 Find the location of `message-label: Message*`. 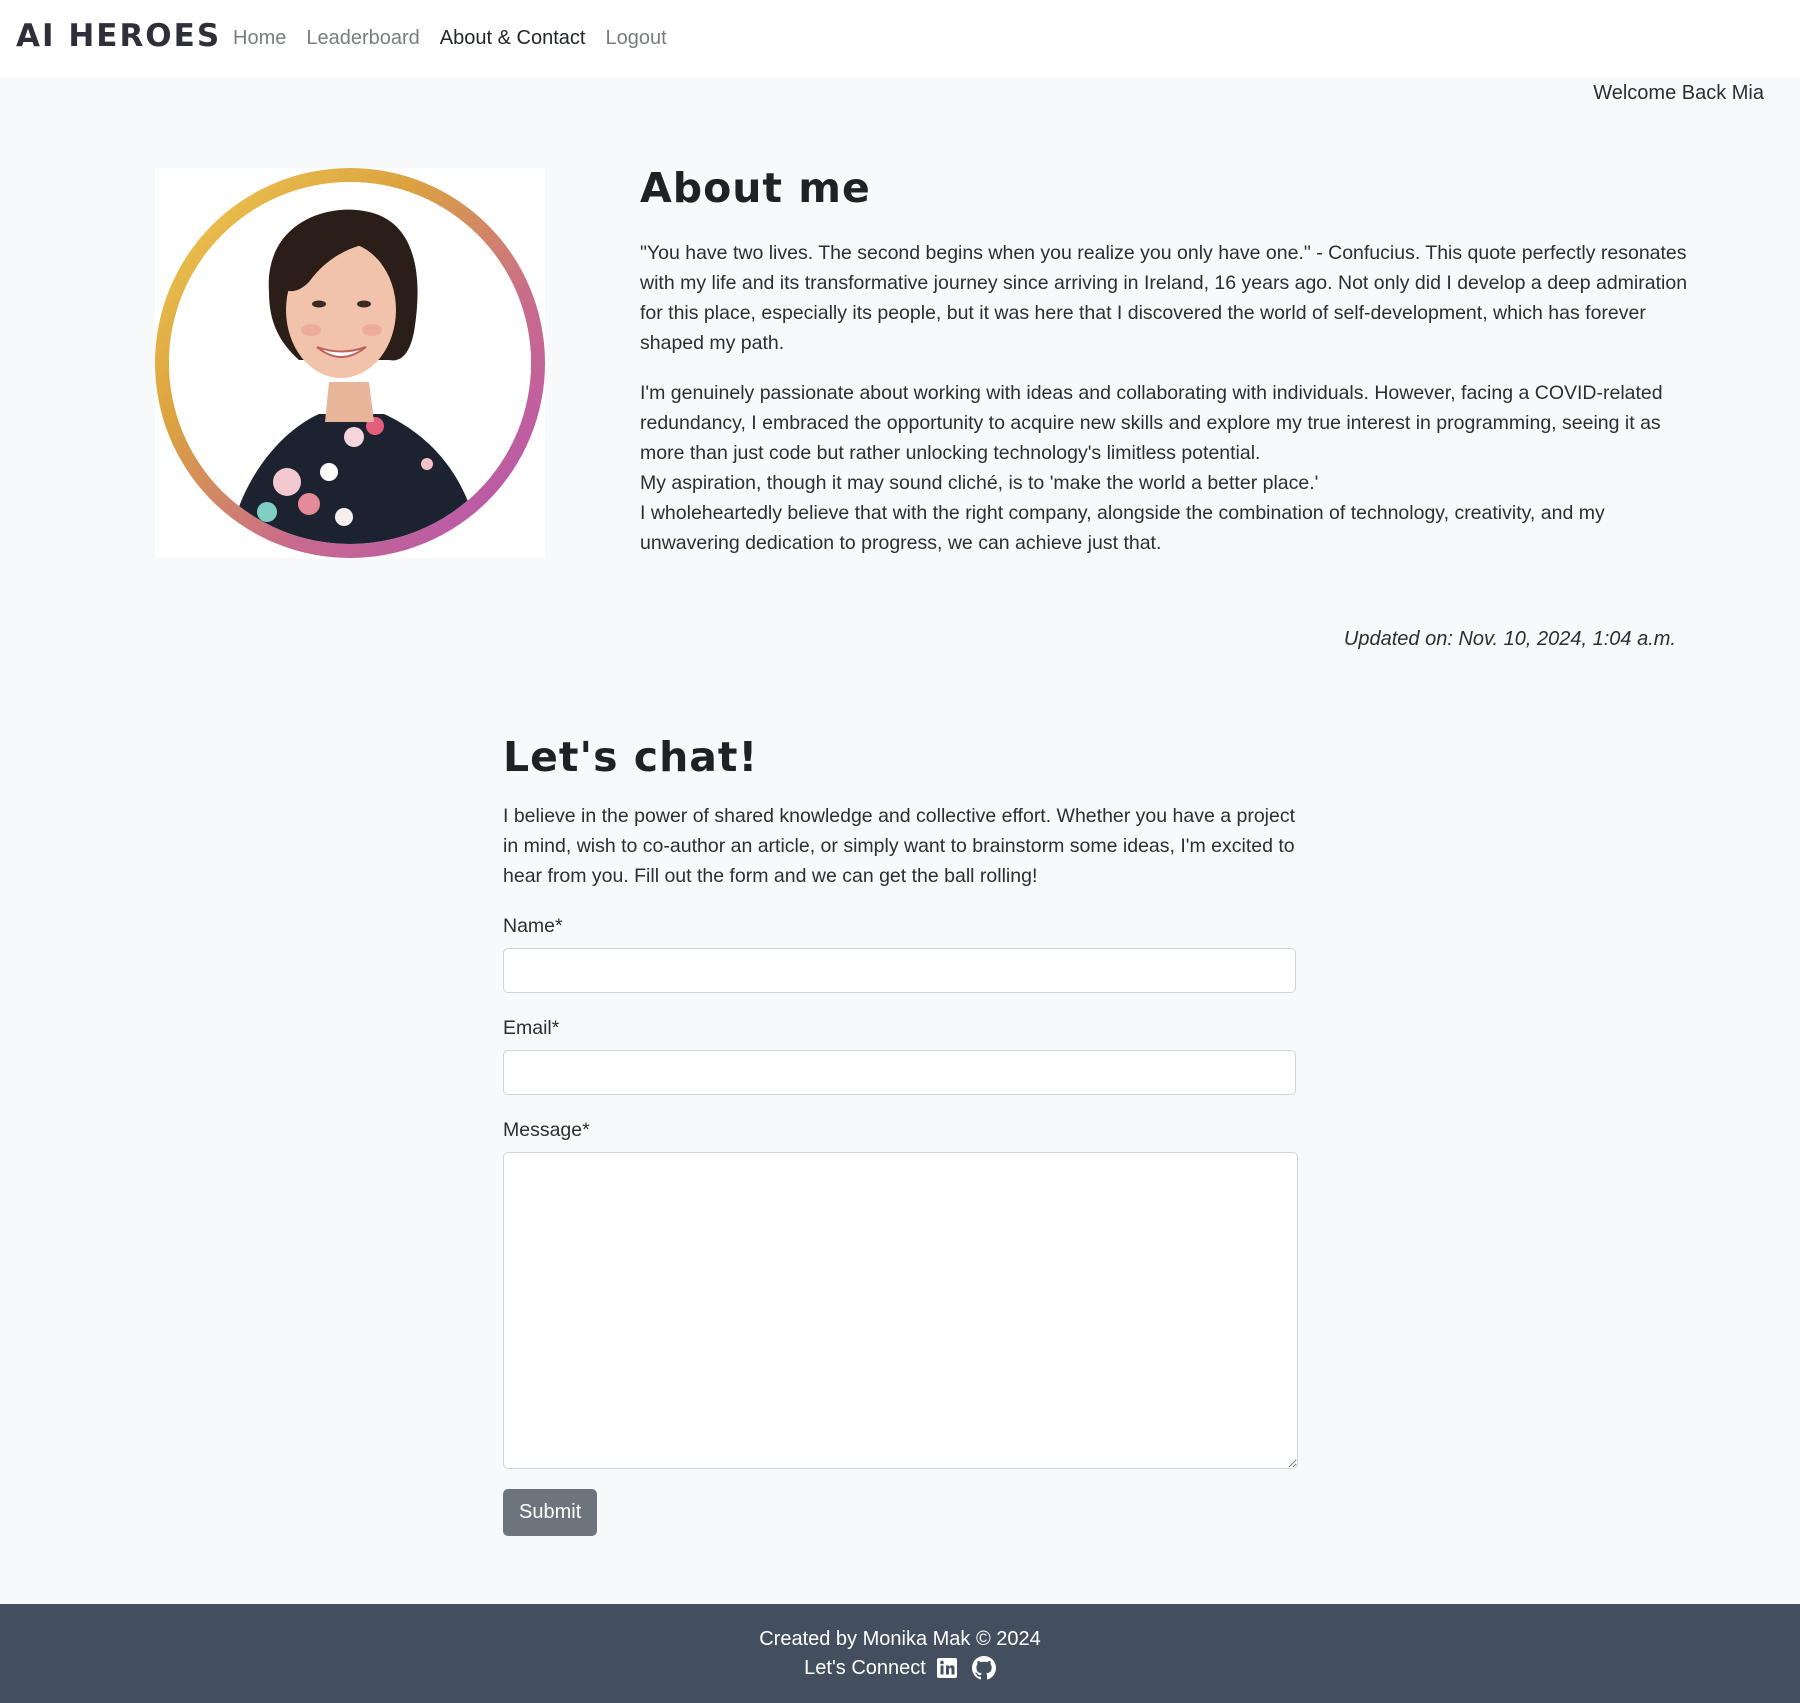

message-label: Message* is located at coordinates (546, 1130).